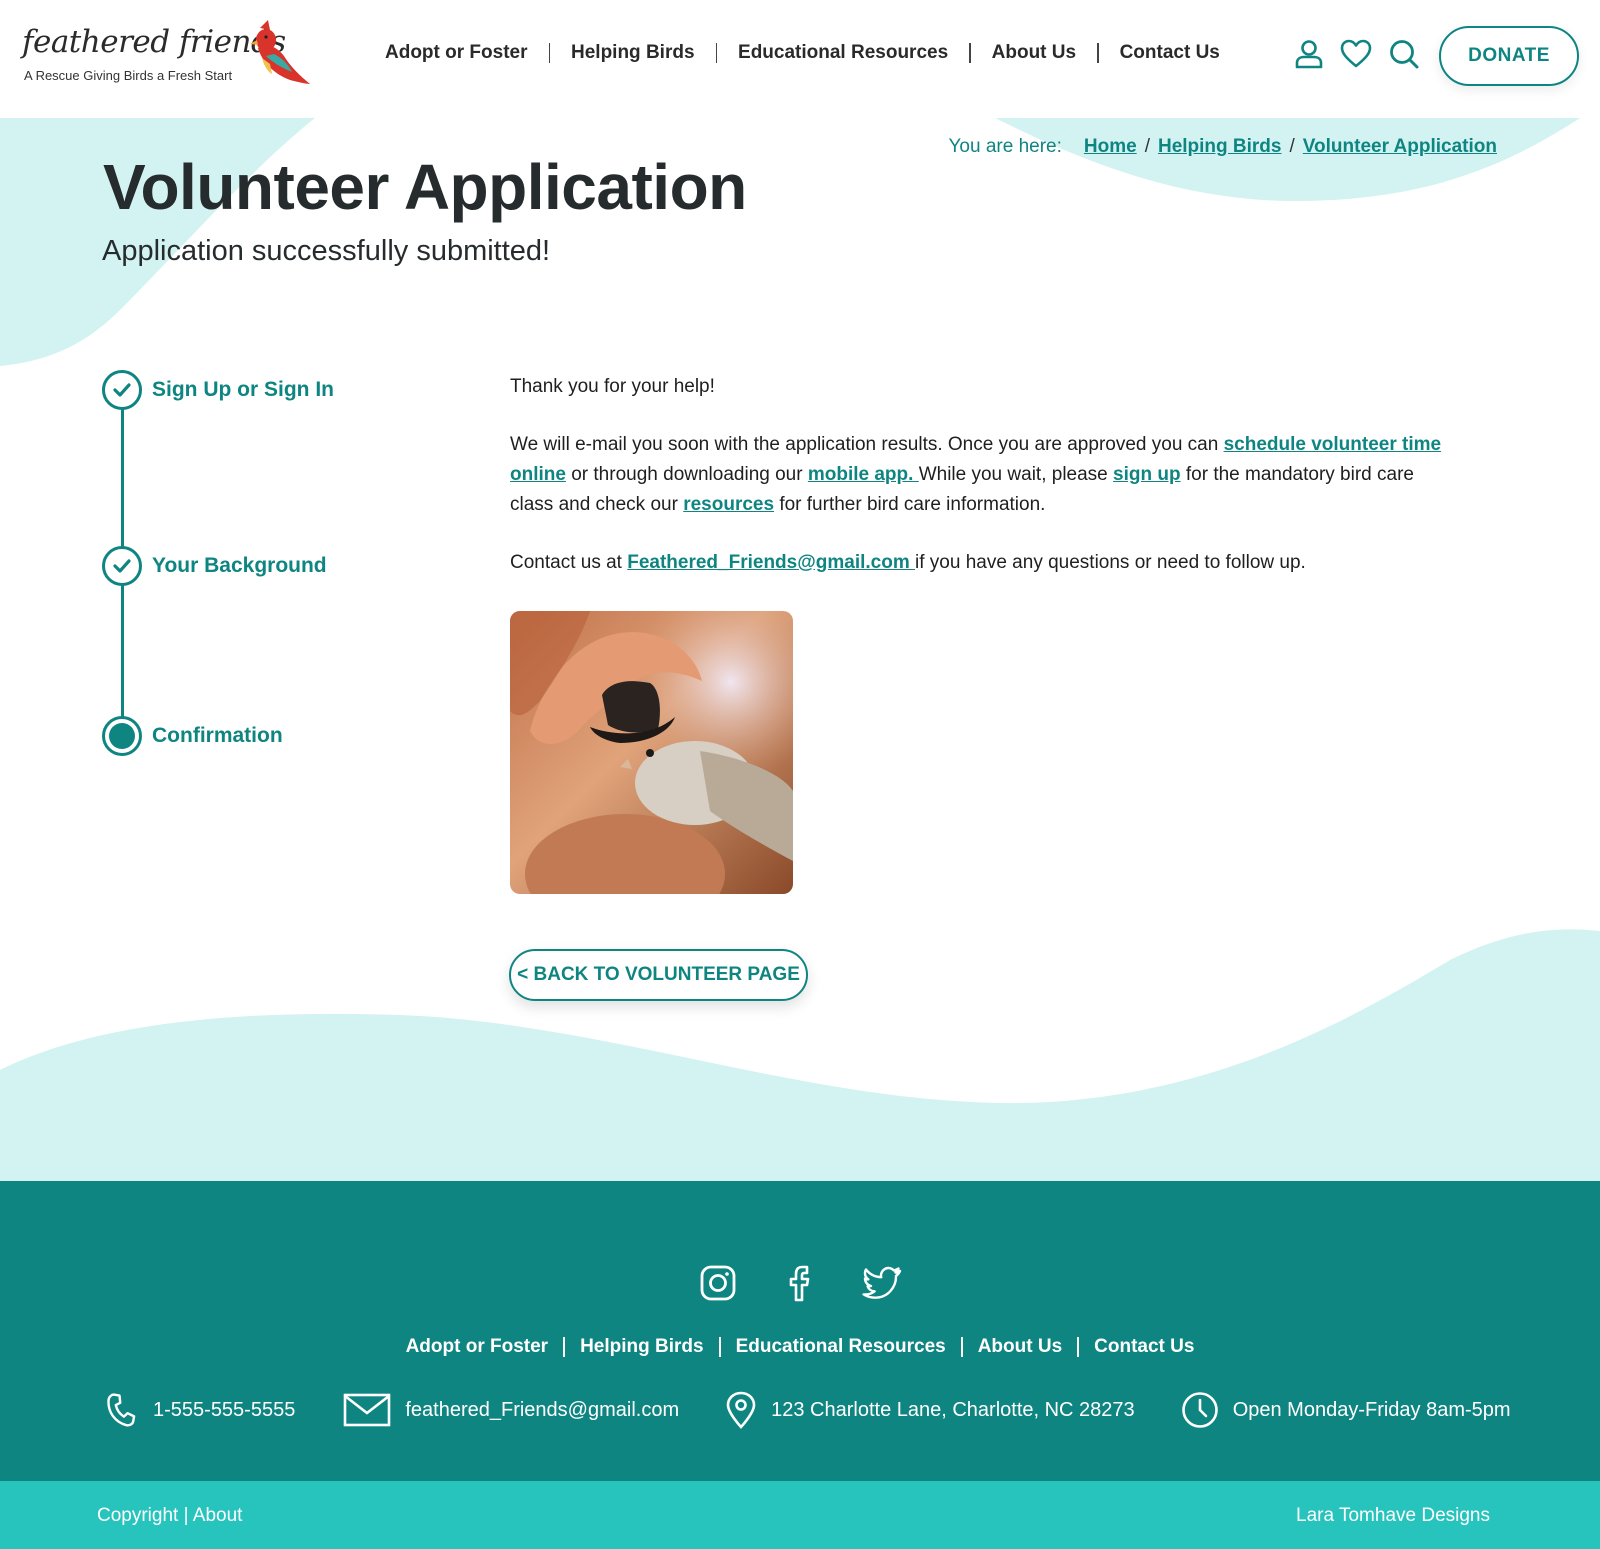 This screenshot has height=1549, width=1600. Describe the element at coordinates (841, 1347) in the screenshot. I see `footer-nav-educational-resources: Educational Resources` at that location.